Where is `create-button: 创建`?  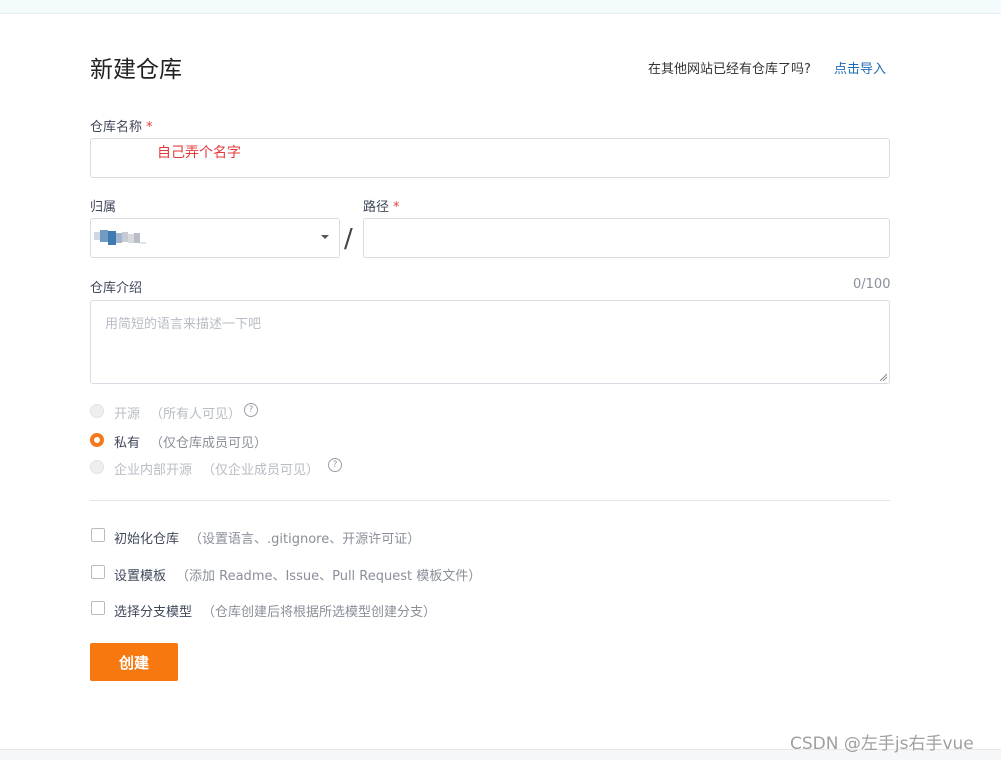 create-button: 创建 is located at coordinates (134, 662).